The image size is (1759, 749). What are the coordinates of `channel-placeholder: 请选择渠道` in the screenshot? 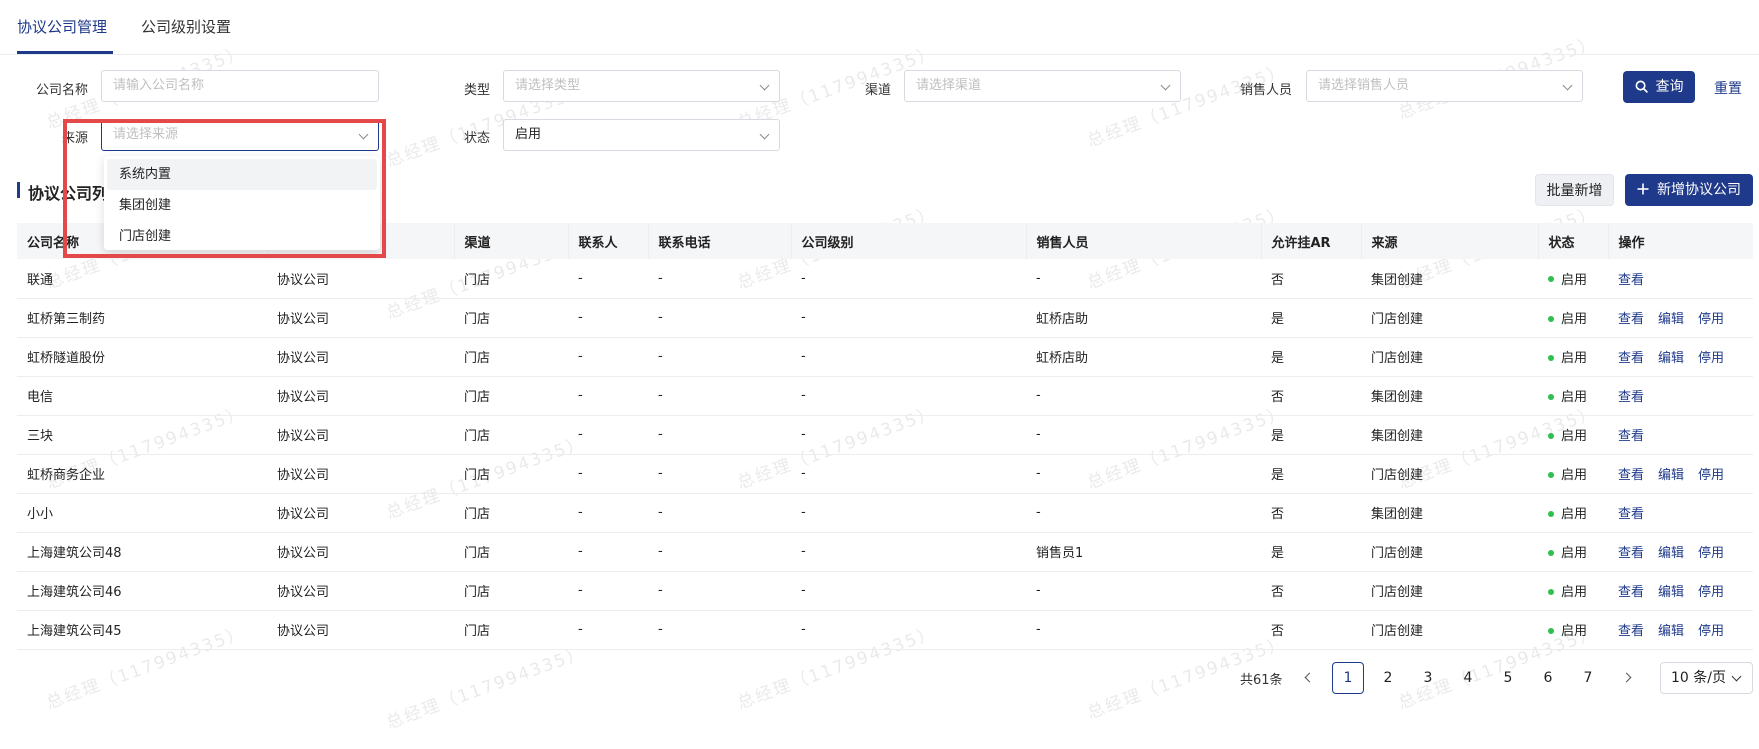 It's located at (949, 85).